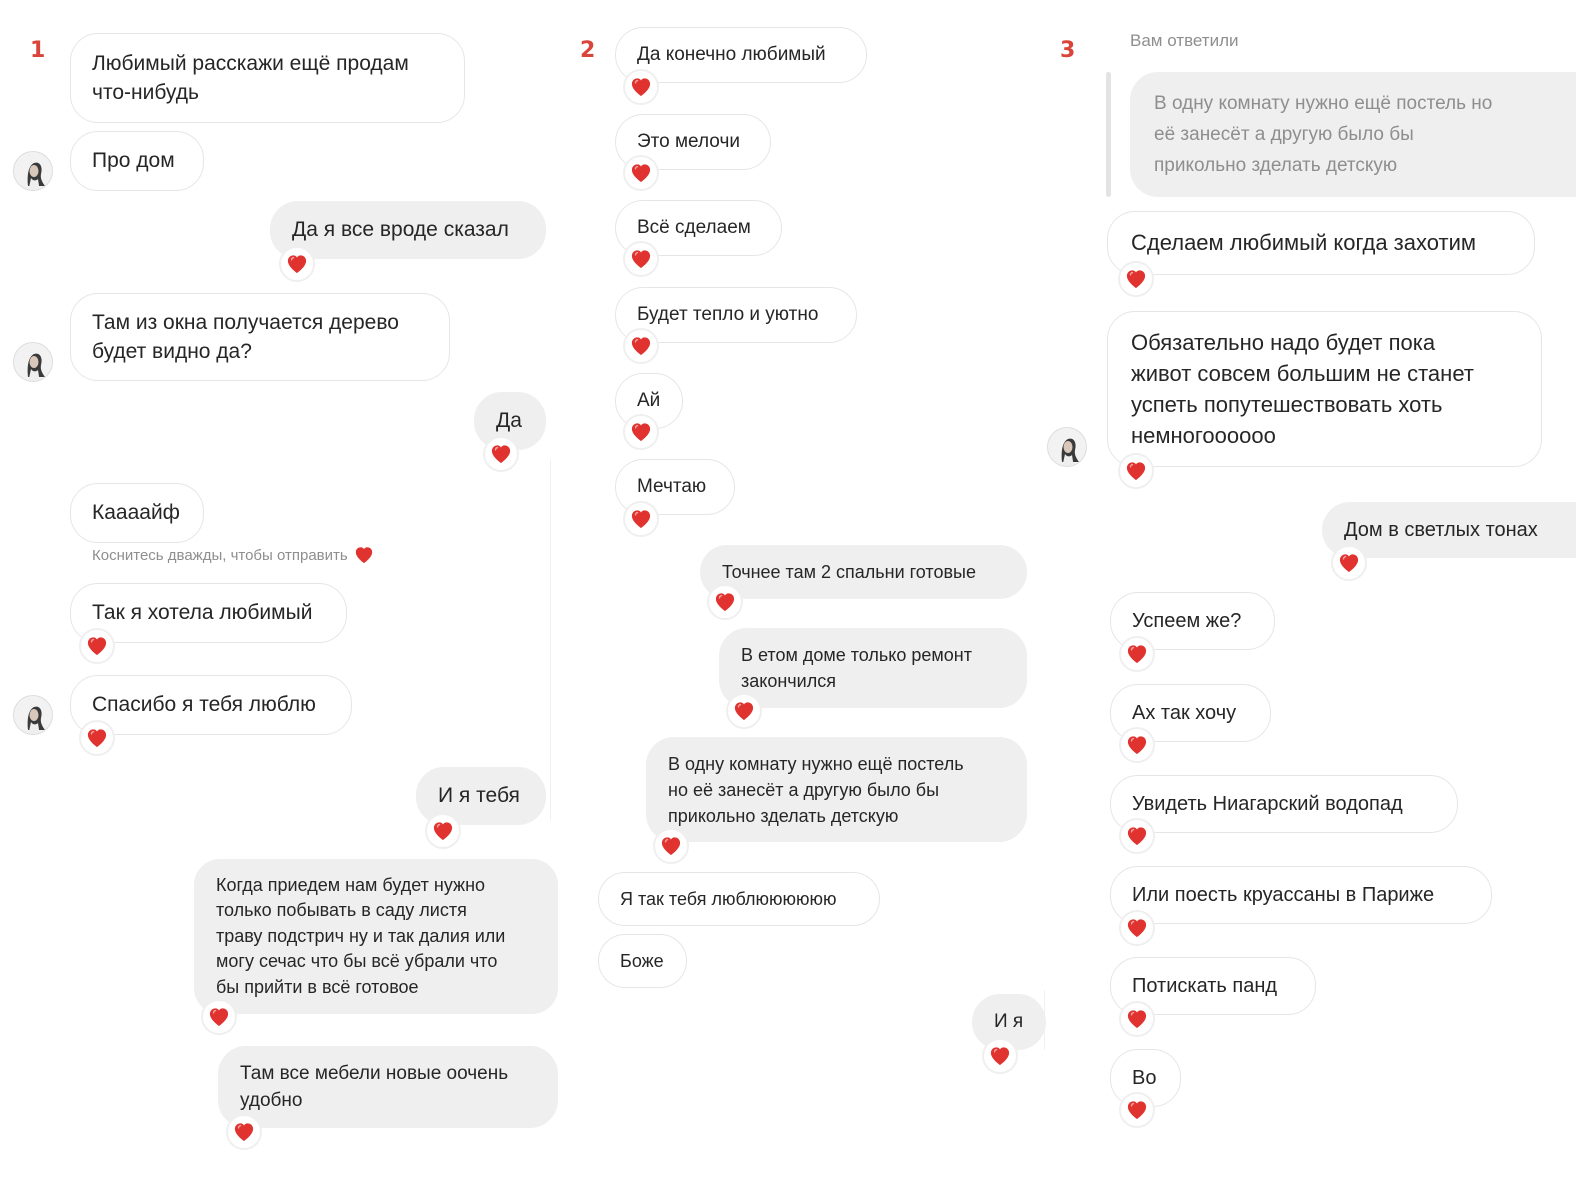 The width and height of the screenshot is (1576, 1187). What do you see at coordinates (1283, 342) in the screenshot?
I see `message-line: Обязательно надо будет пока` at bounding box center [1283, 342].